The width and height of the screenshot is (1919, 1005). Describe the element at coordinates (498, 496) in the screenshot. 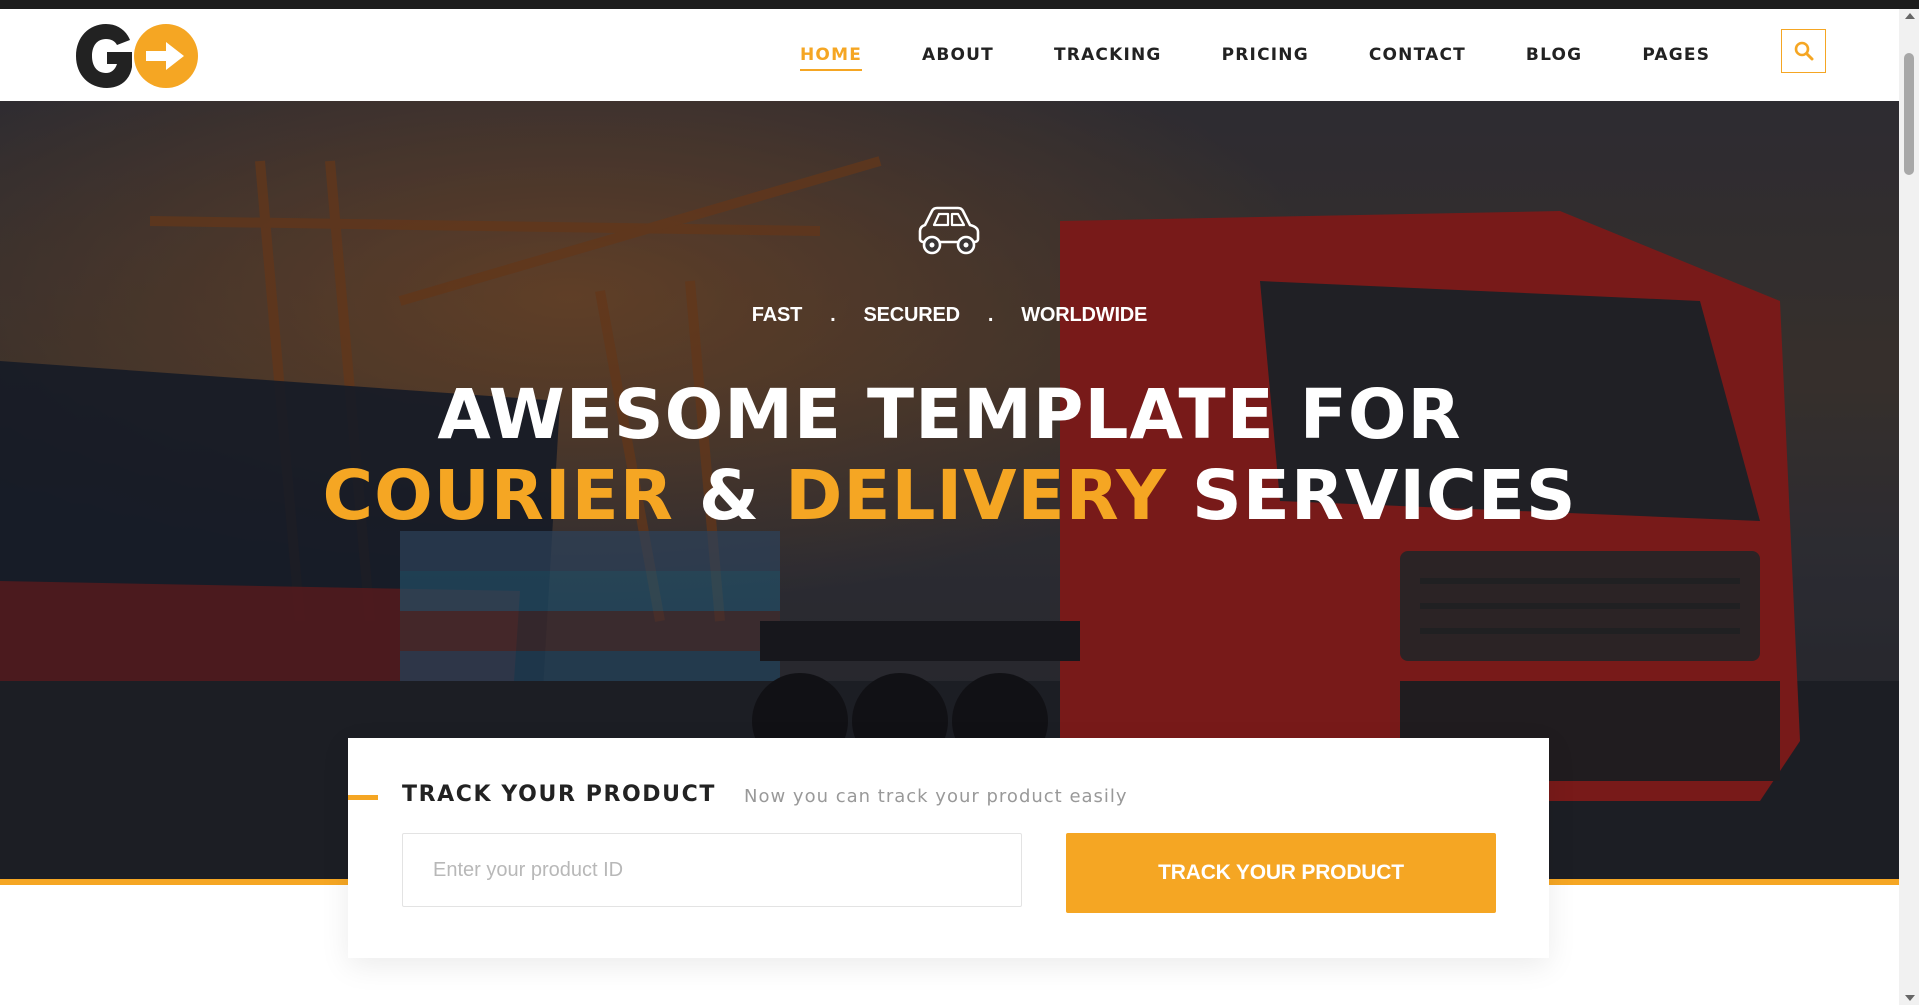

I see `headline-courier: COURIER` at that location.